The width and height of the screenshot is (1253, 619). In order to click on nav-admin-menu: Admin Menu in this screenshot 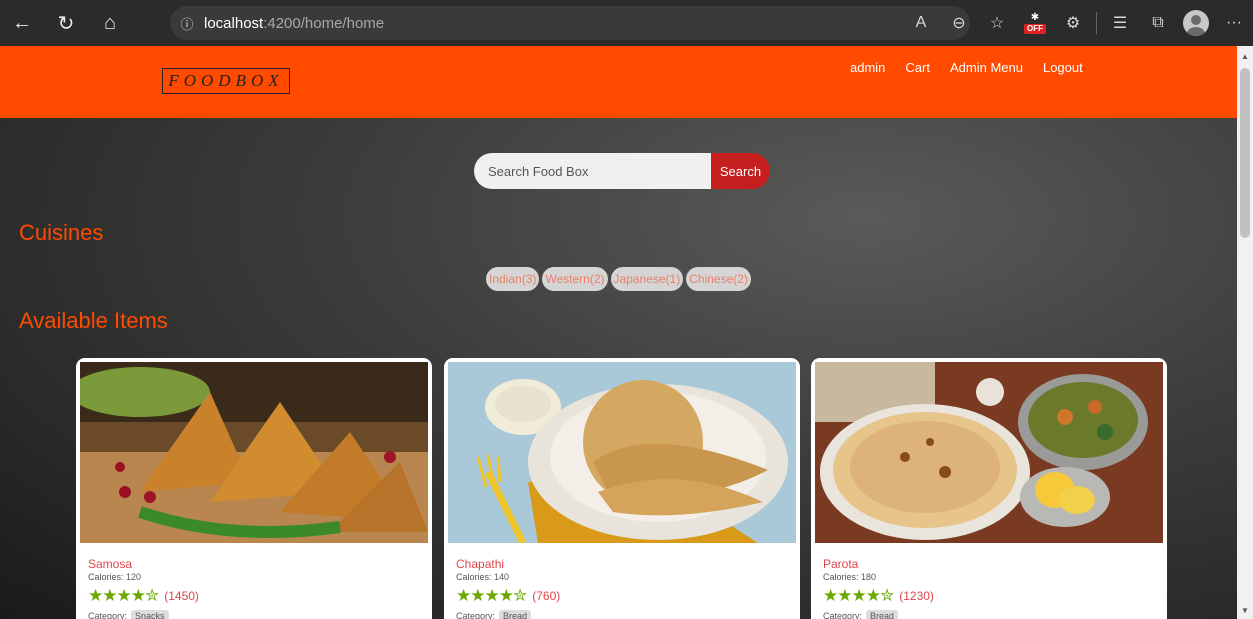, I will do `click(986, 67)`.